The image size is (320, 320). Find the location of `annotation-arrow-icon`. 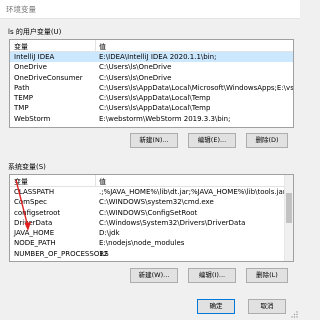

annotation-arrow-icon is located at coordinates (23, 205).